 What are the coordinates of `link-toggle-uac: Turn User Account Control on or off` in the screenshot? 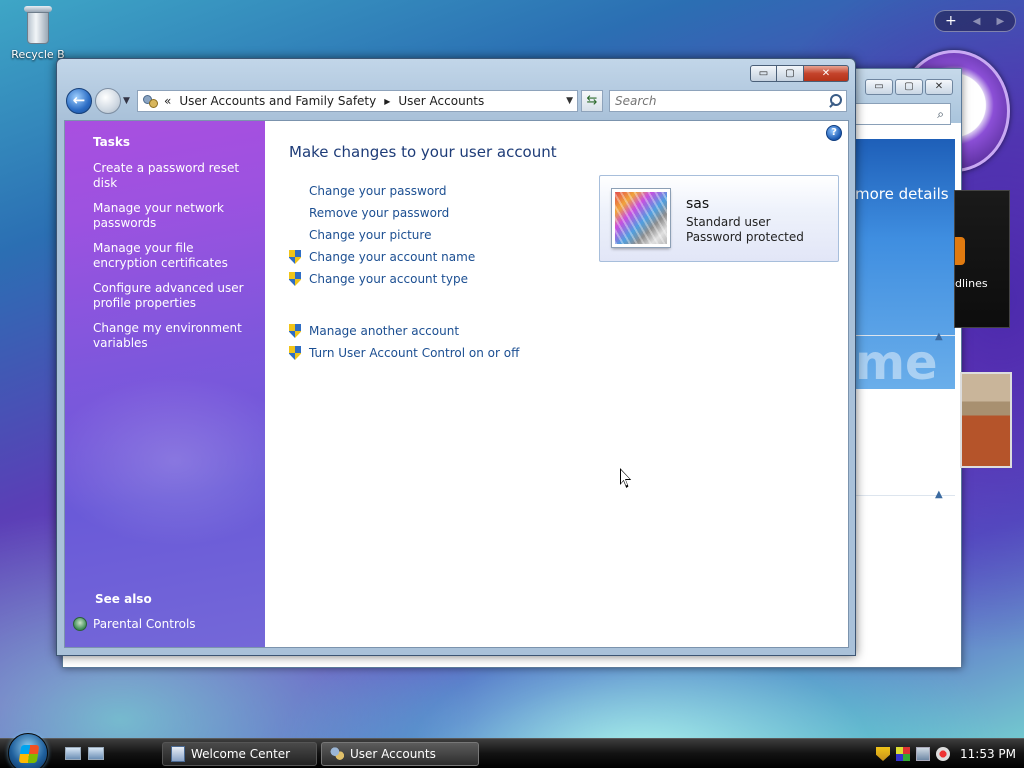 It's located at (403, 353).